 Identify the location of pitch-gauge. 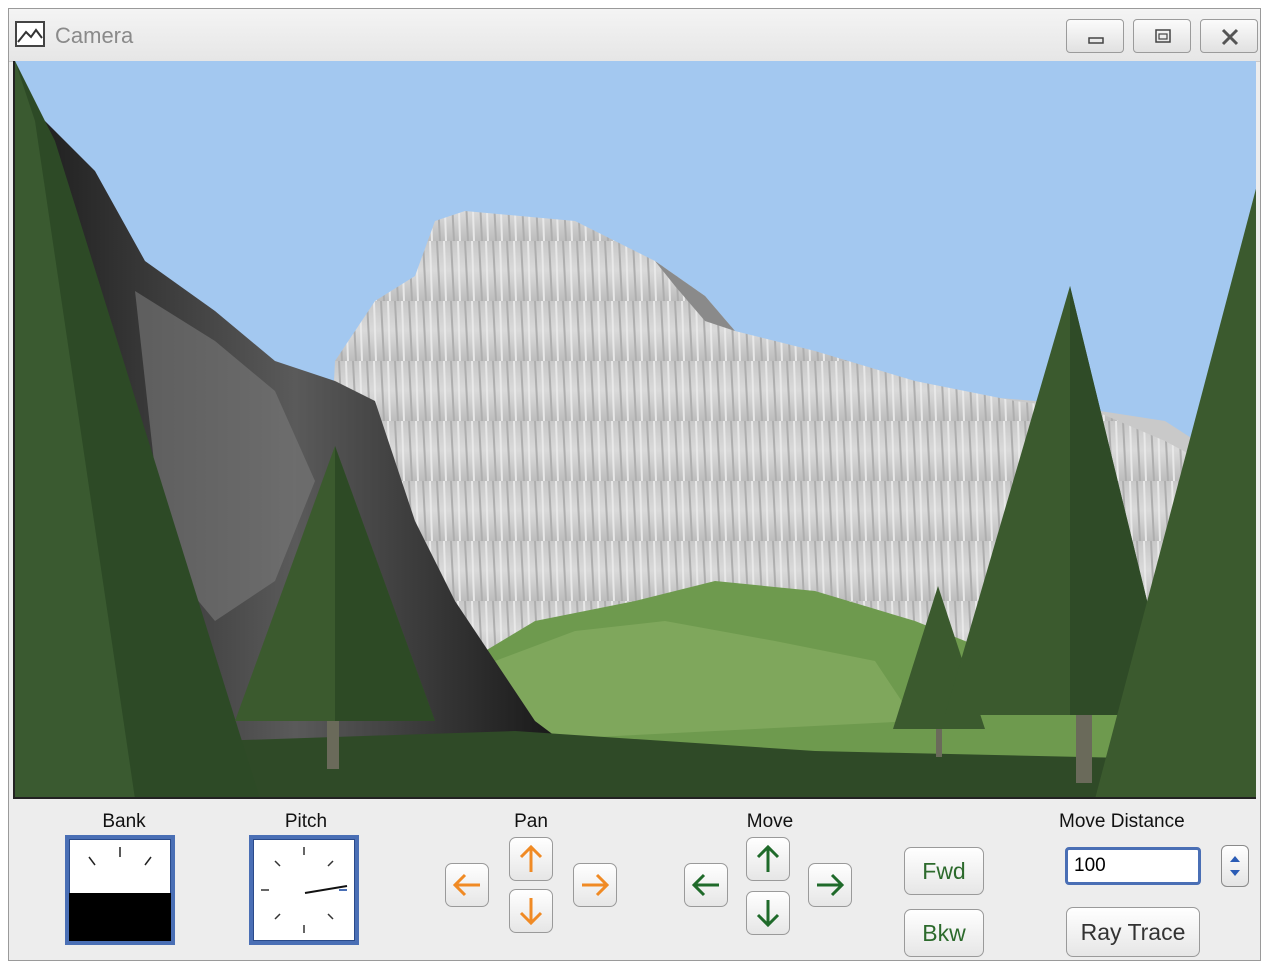
(304, 890).